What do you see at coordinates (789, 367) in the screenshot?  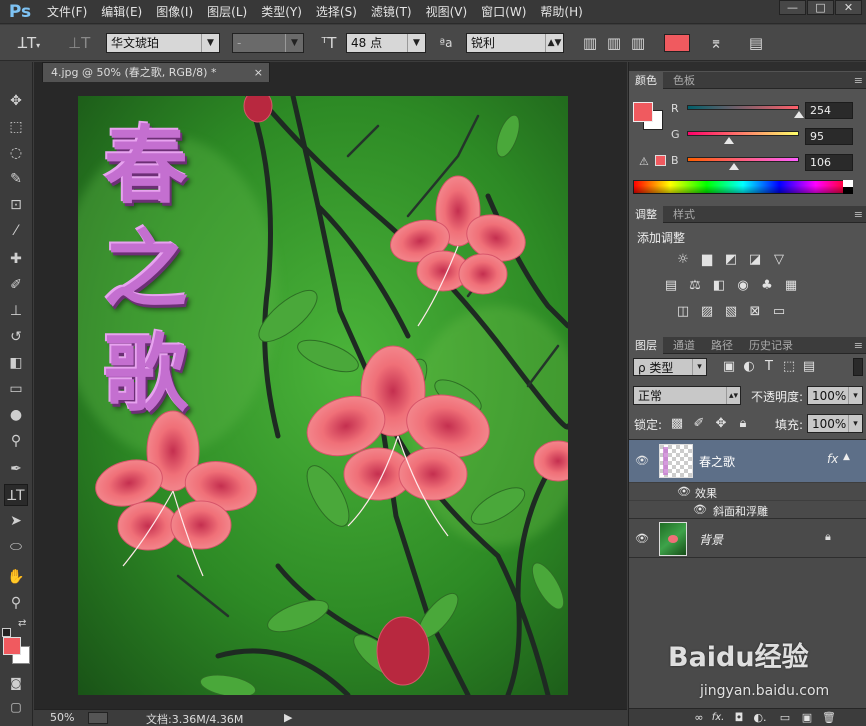 I see `filter-shape-icon: ⬚` at bounding box center [789, 367].